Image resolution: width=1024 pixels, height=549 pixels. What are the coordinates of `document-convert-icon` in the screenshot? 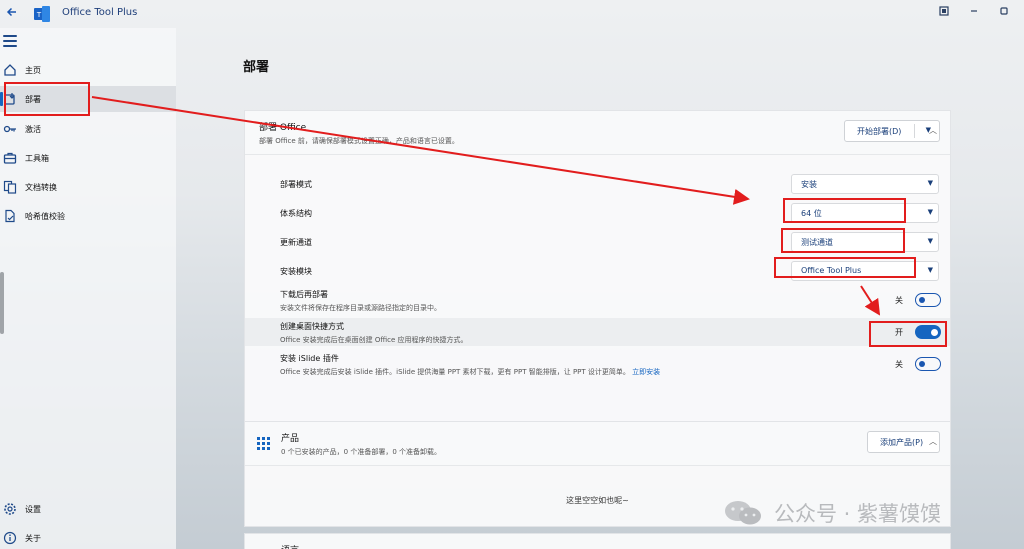 It's located at (10, 187).